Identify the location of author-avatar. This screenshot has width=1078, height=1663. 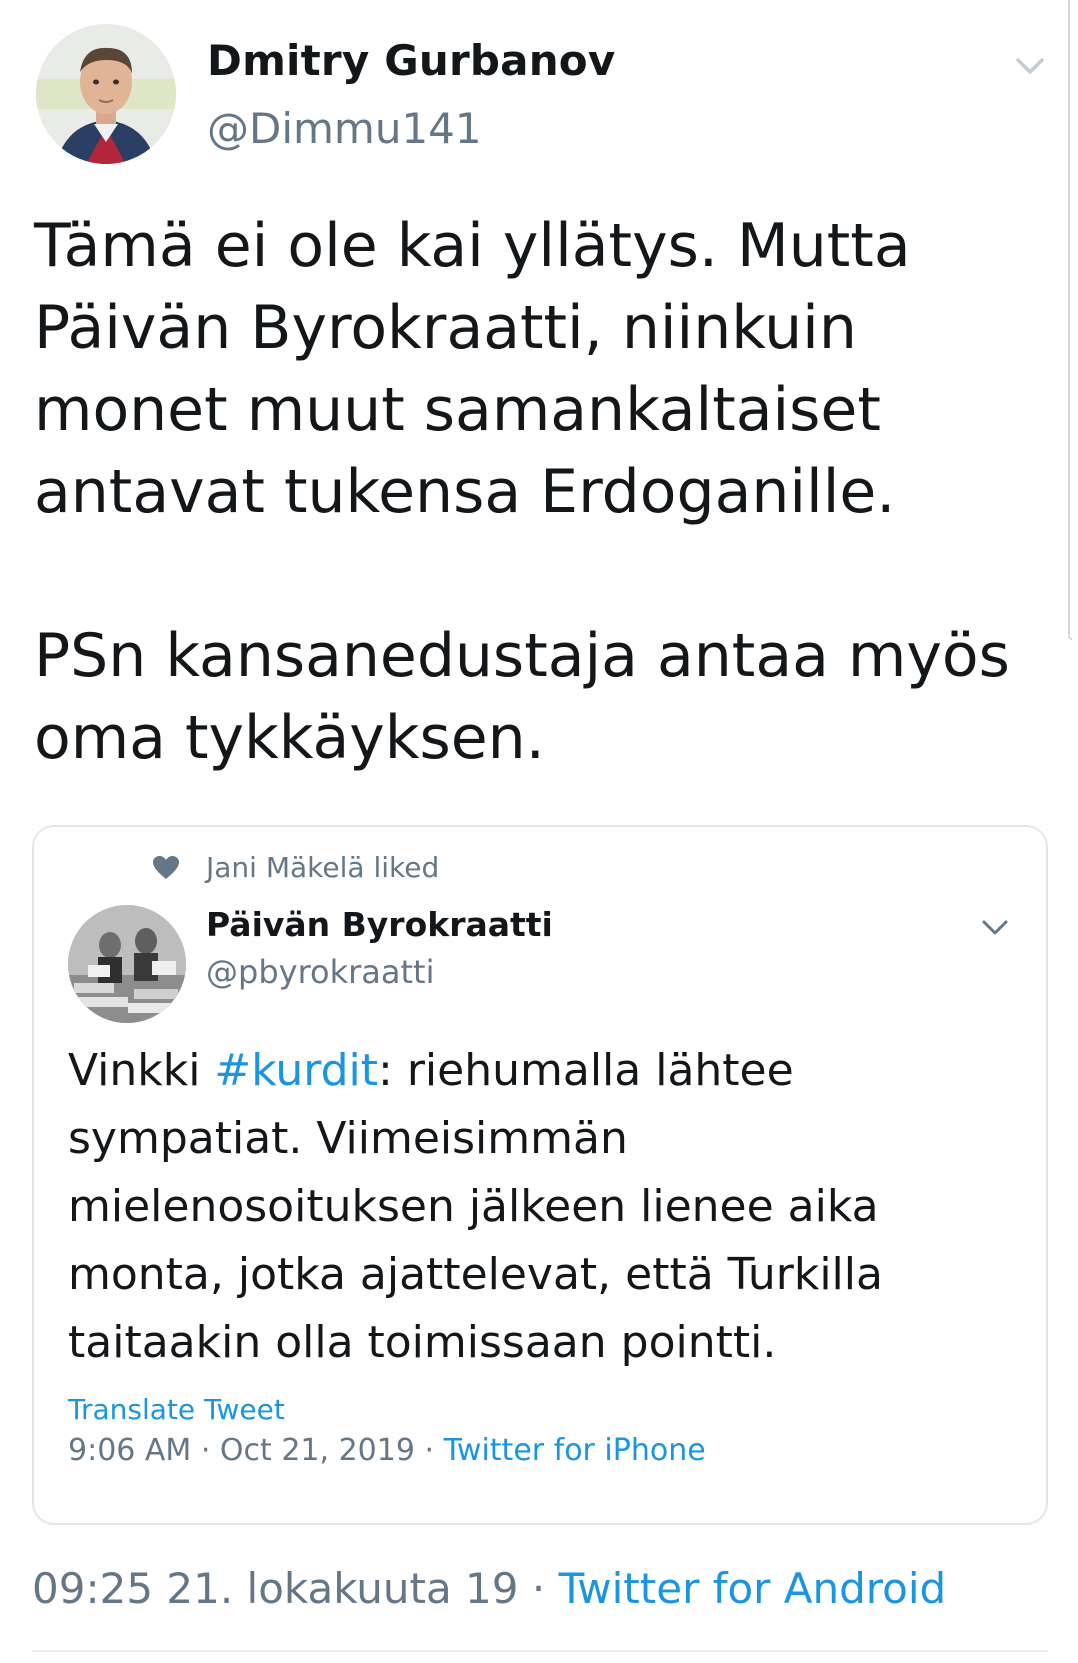
(106, 94).